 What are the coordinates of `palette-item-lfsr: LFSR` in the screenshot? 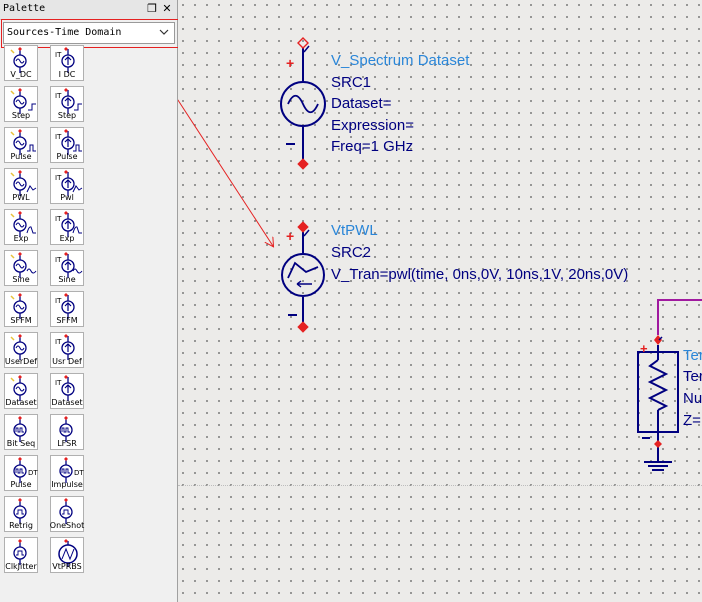 It's located at (67, 432).